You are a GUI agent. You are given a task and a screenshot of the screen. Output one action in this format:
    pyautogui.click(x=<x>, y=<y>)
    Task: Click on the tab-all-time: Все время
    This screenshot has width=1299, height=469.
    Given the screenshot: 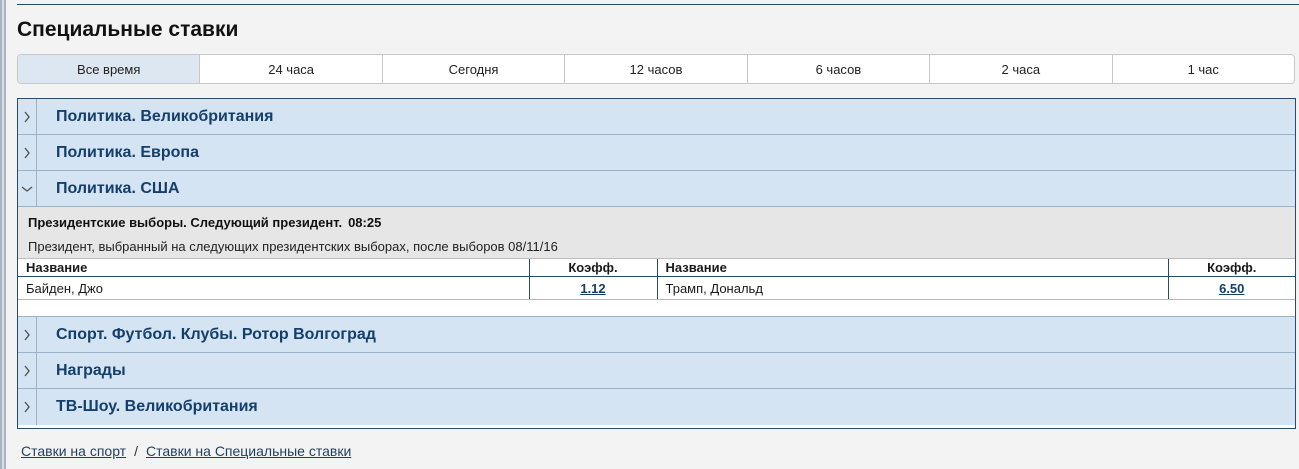 What is the action you would take?
    pyautogui.click(x=109, y=69)
    